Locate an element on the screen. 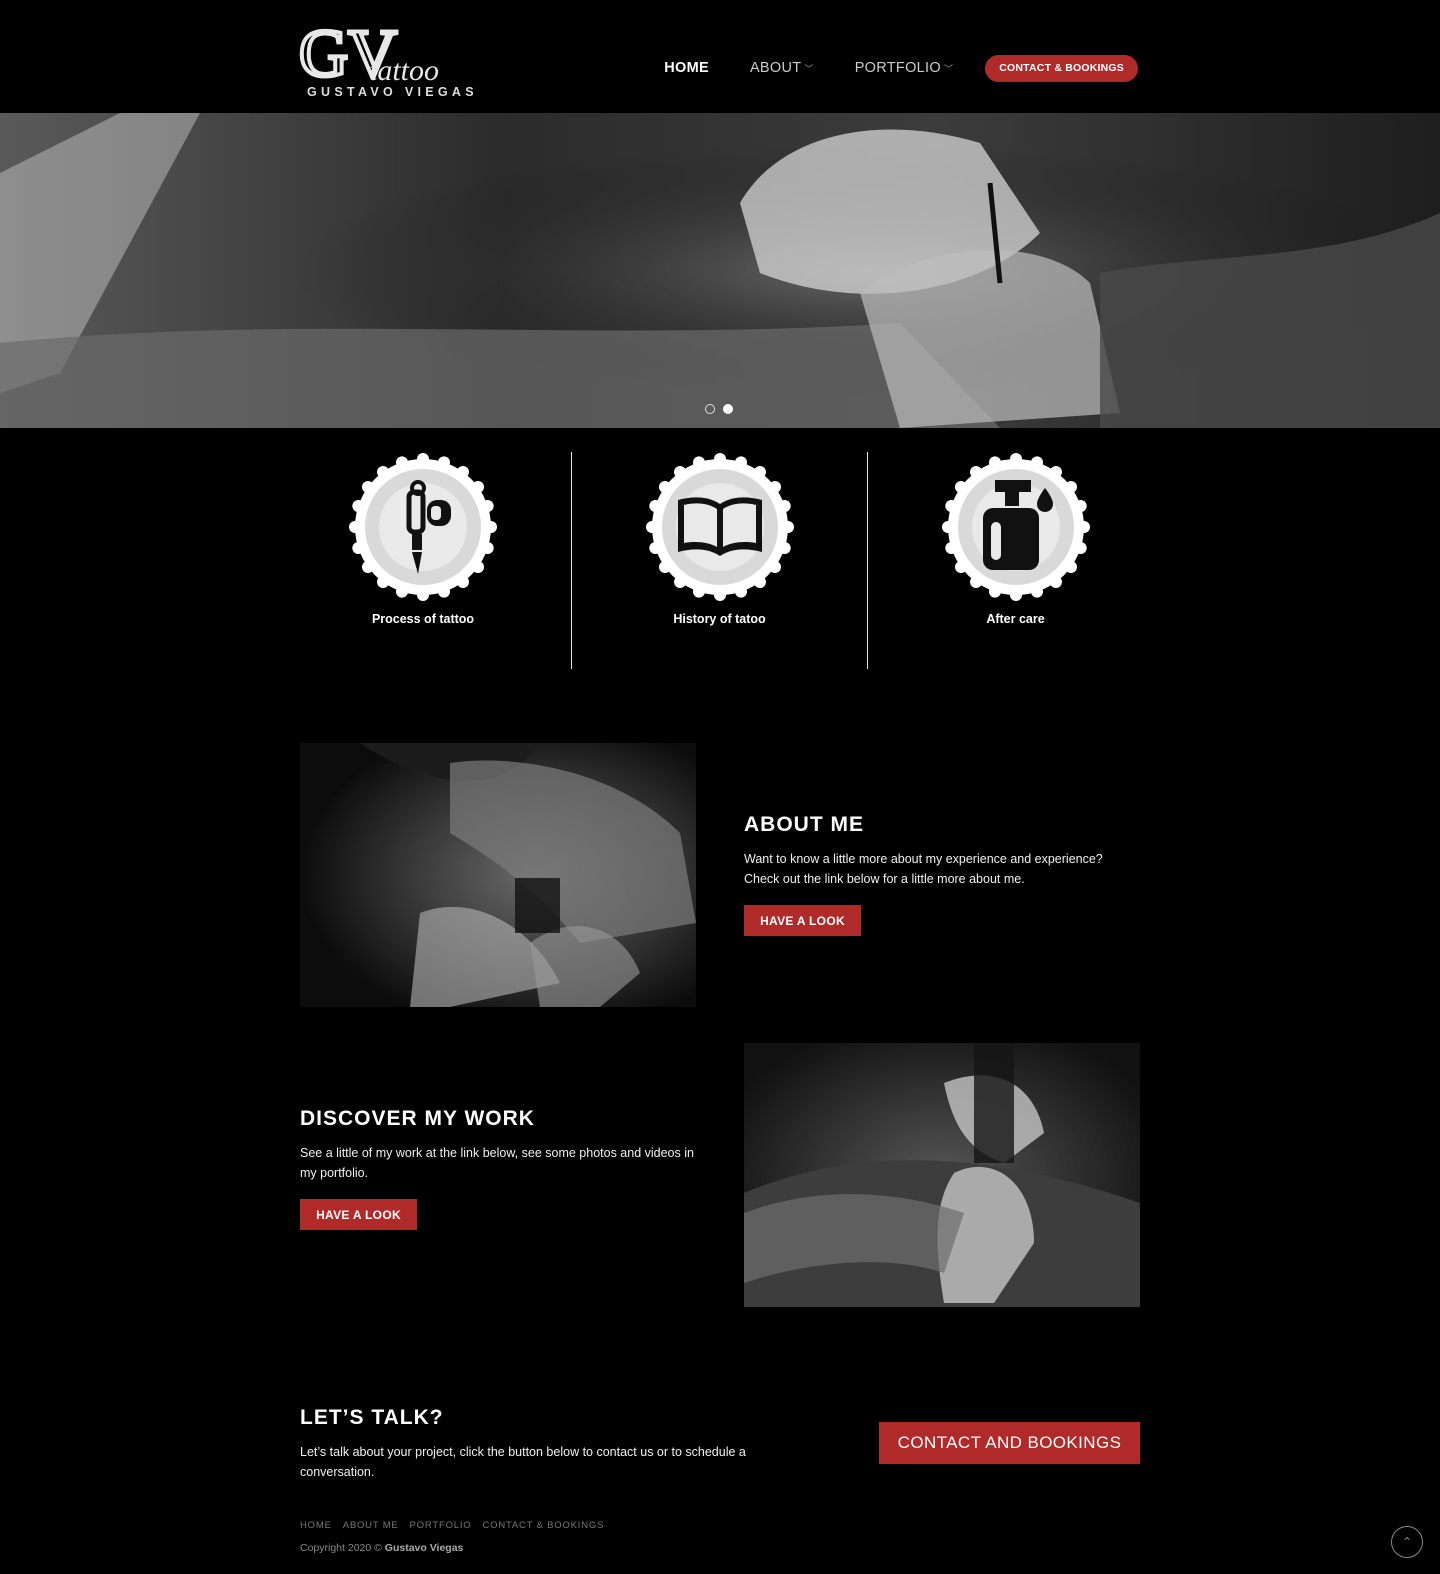 This screenshot has width=1440, height=1574. talk-title: LET’S TALK? is located at coordinates (372, 1417).